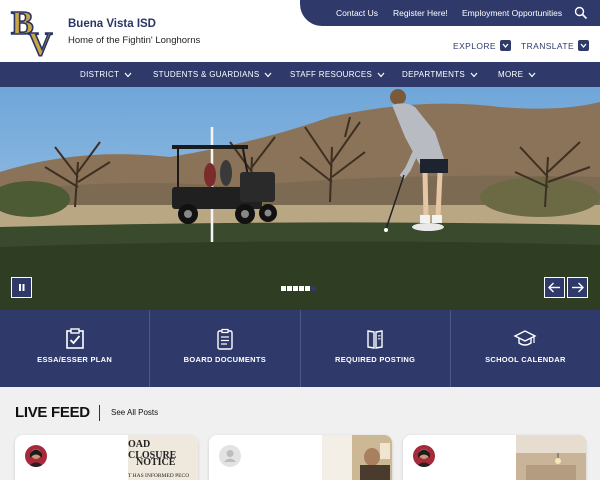 The image size is (600, 480). Describe the element at coordinates (75, 359) in the screenshot. I see `quick-link-label: ESSA/ESSER PLAN` at that location.